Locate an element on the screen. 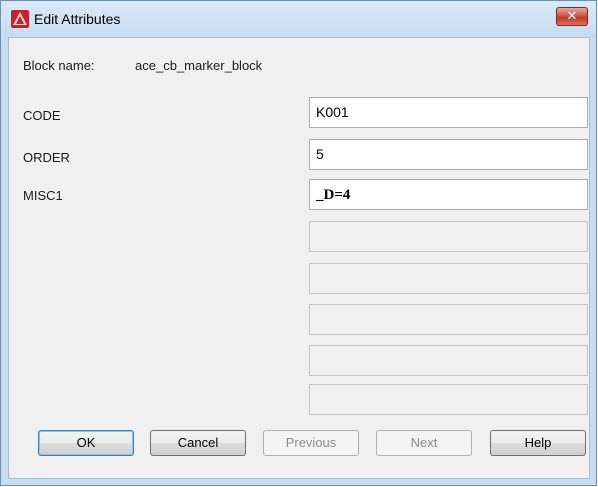 The width and height of the screenshot is (598, 487). attribute-value-code: K001 is located at coordinates (332, 112).